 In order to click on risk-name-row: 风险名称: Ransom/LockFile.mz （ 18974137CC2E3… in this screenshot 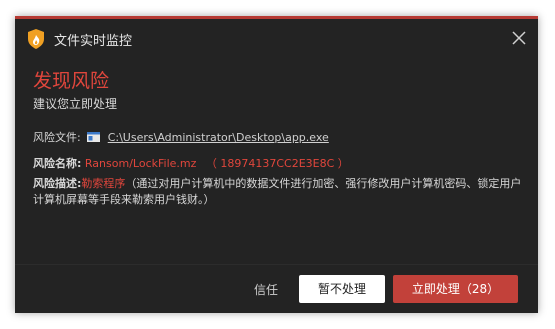, I will do `click(191, 163)`.